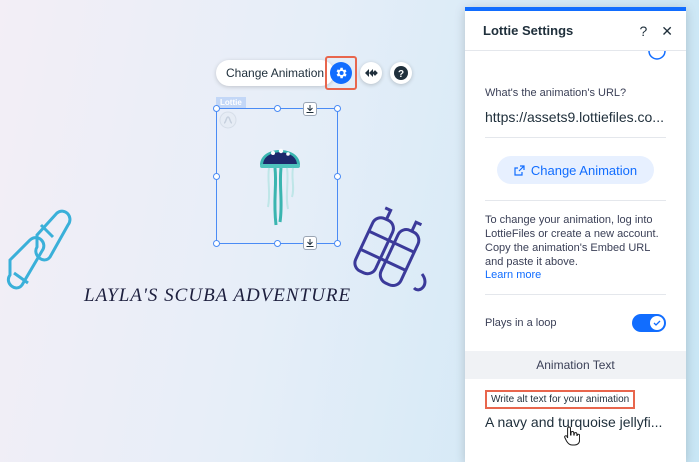 The image size is (699, 462). What do you see at coordinates (231, 102) in the screenshot?
I see `element-type-tag: Lottie` at bounding box center [231, 102].